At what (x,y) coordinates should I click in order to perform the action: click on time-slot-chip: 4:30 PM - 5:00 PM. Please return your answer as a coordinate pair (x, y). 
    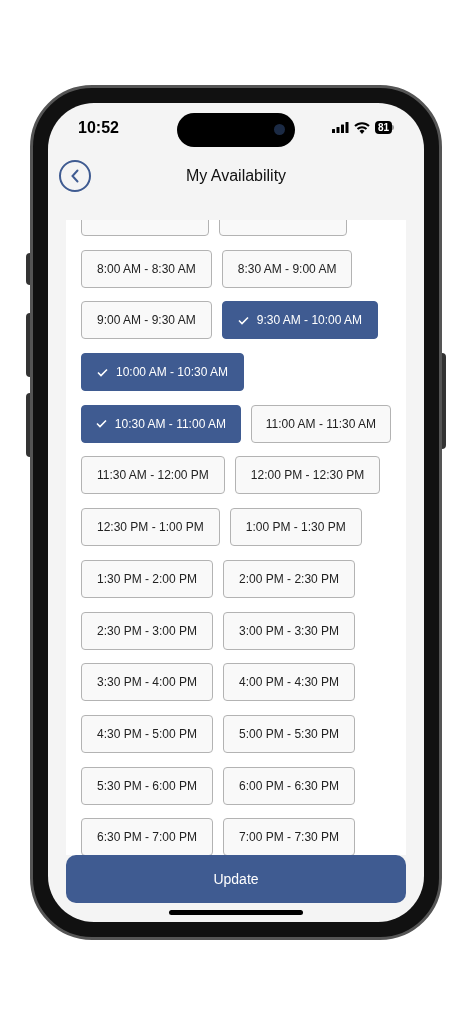
    Looking at the image, I should click on (147, 733).